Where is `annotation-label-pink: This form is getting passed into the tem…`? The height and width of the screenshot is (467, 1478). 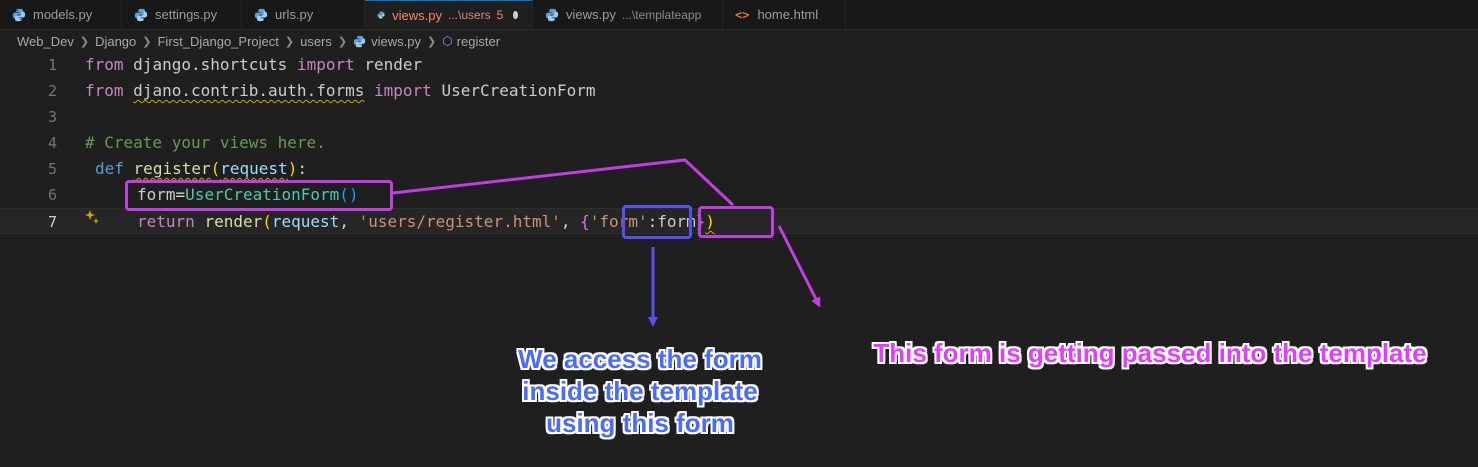 annotation-label-pink: This form is getting passed into the tem… is located at coordinates (1150, 353).